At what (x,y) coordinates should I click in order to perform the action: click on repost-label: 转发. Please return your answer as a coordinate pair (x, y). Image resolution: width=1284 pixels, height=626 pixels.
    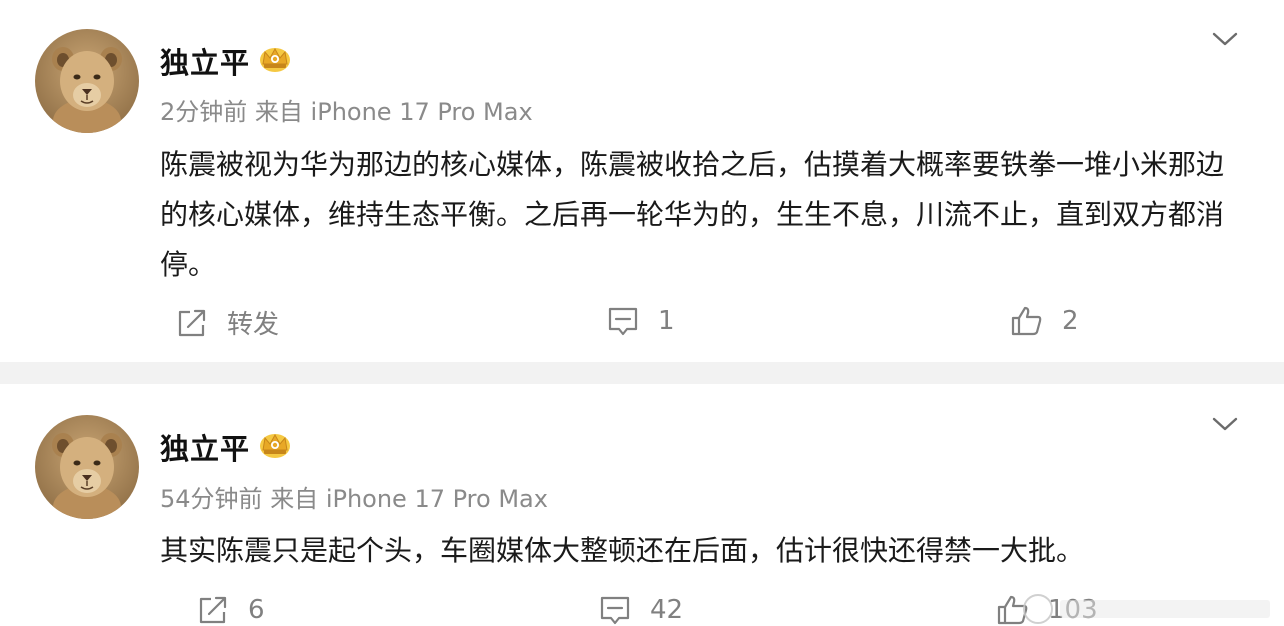
    Looking at the image, I should click on (253, 325).